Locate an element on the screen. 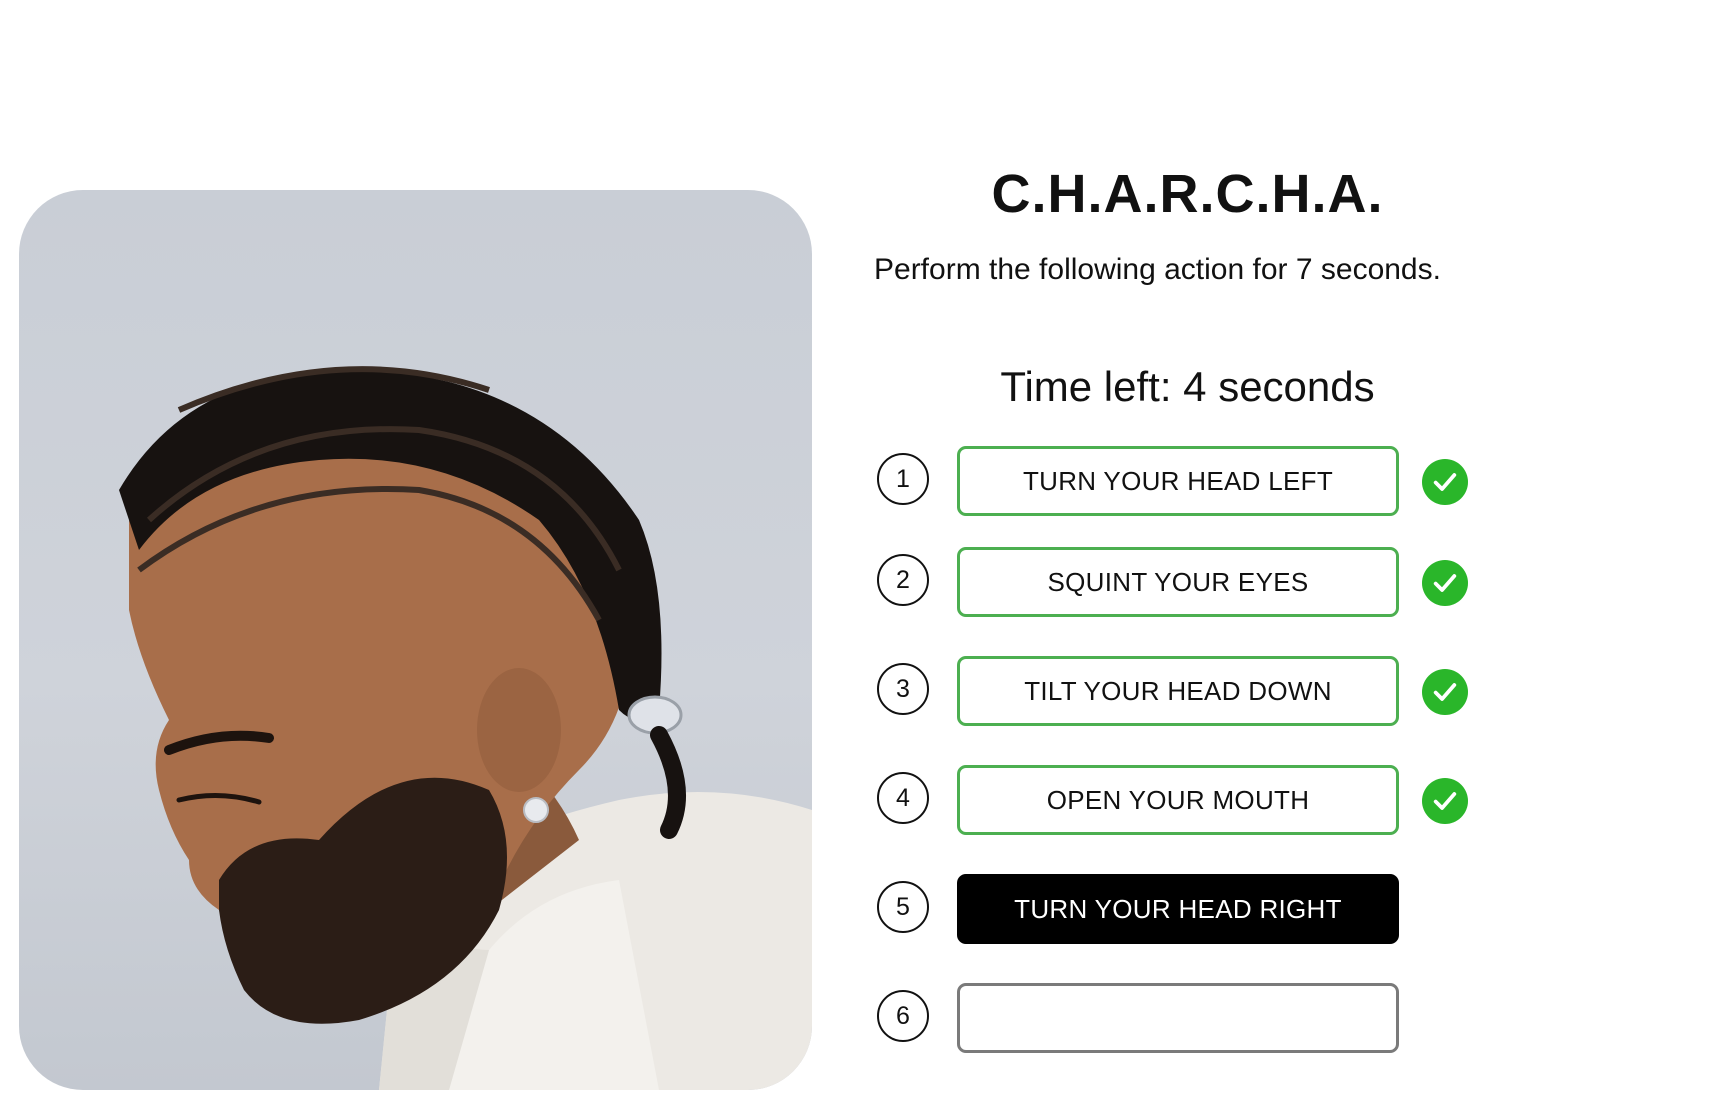 This screenshot has height=1117, width=1728. step-row: 6 is located at coordinates (1177, 1020).